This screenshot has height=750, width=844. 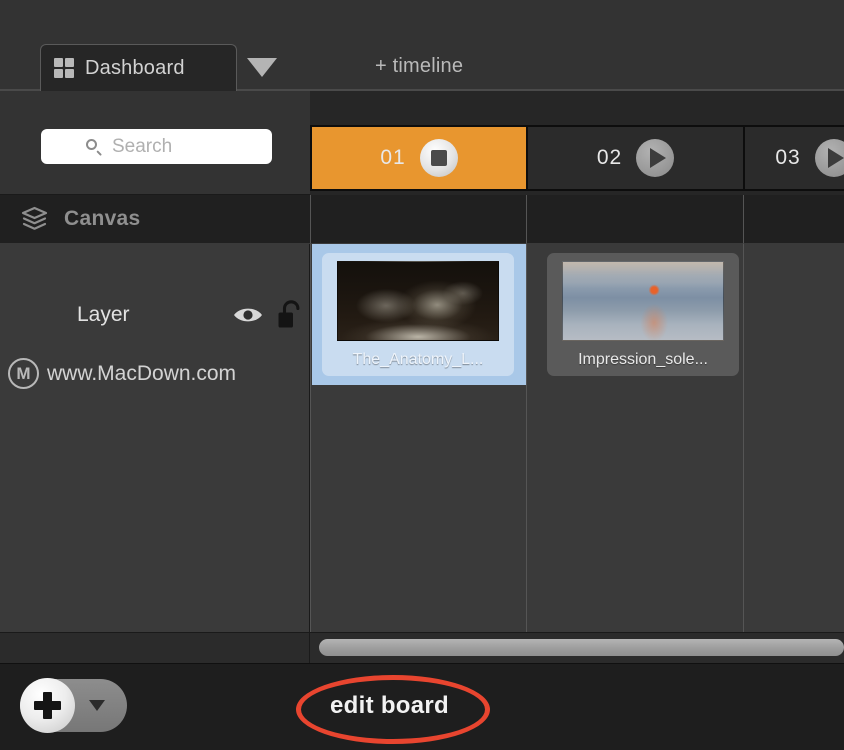 I want to click on layer-name: Layer, so click(x=103, y=314).